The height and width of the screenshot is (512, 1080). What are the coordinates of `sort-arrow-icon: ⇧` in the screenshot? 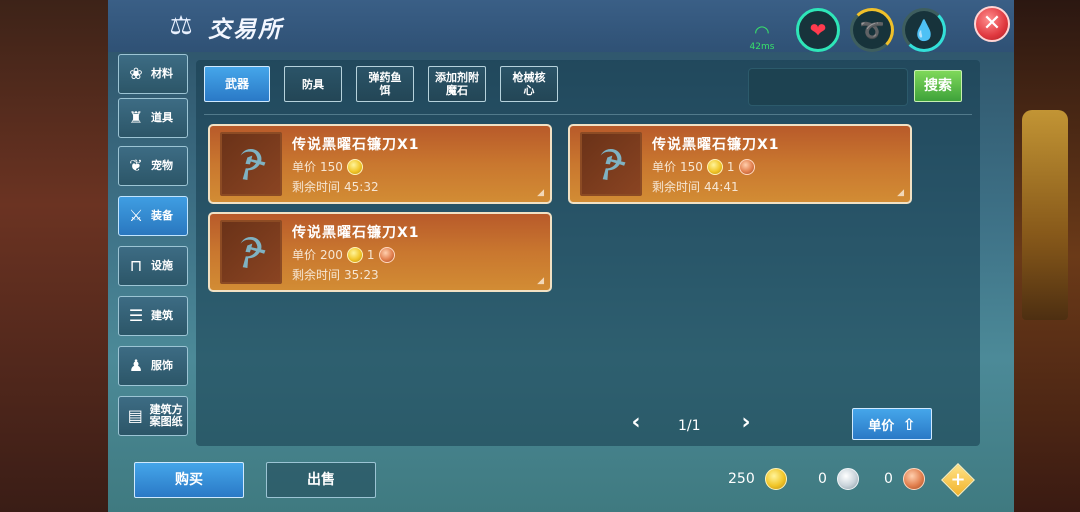 It's located at (909, 424).